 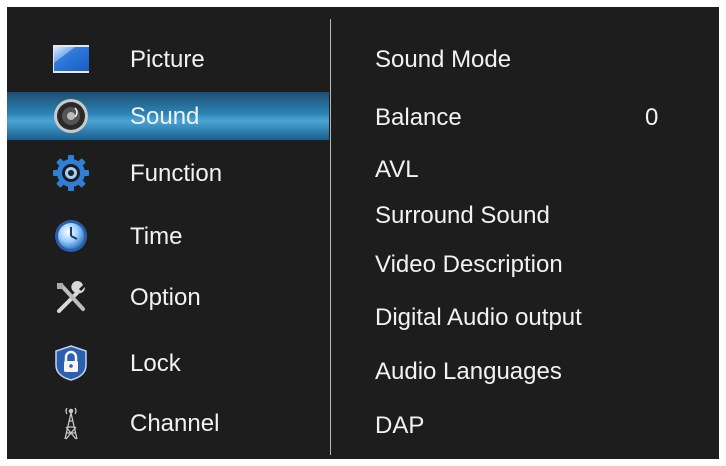 What do you see at coordinates (71, 59) in the screenshot?
I see `picture-icon` at bounding box center [71, 59].